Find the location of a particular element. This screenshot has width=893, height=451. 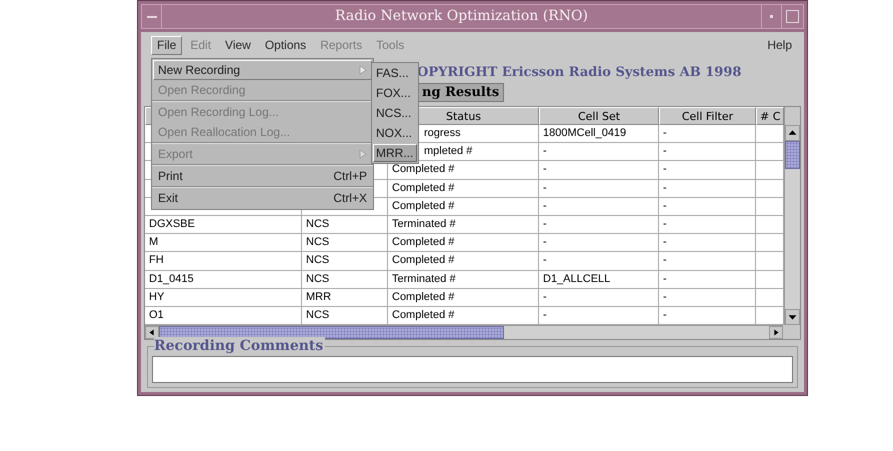

group-title: Recording Comments is located at coordinates (240, 346).